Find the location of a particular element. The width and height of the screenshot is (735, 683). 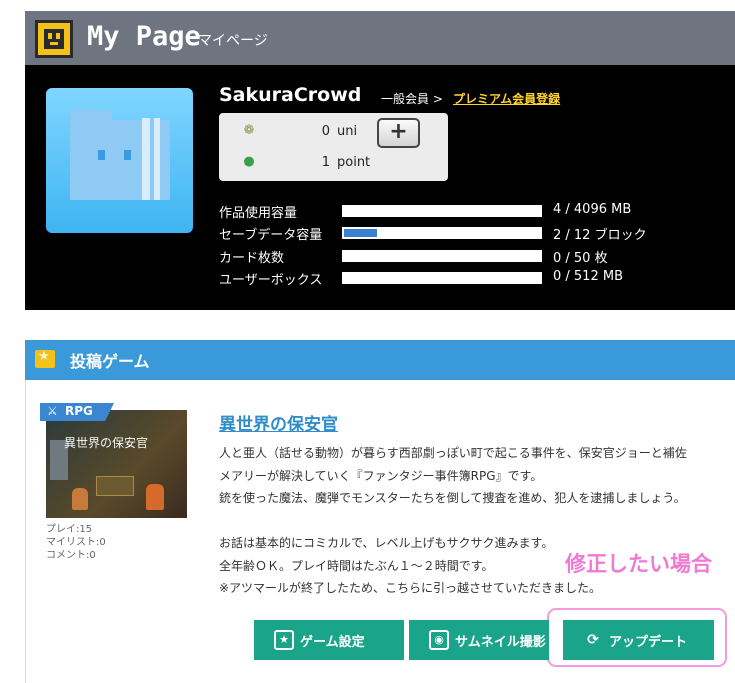

section-title: 投稿ゲーム is located at coordinates (110, 361).